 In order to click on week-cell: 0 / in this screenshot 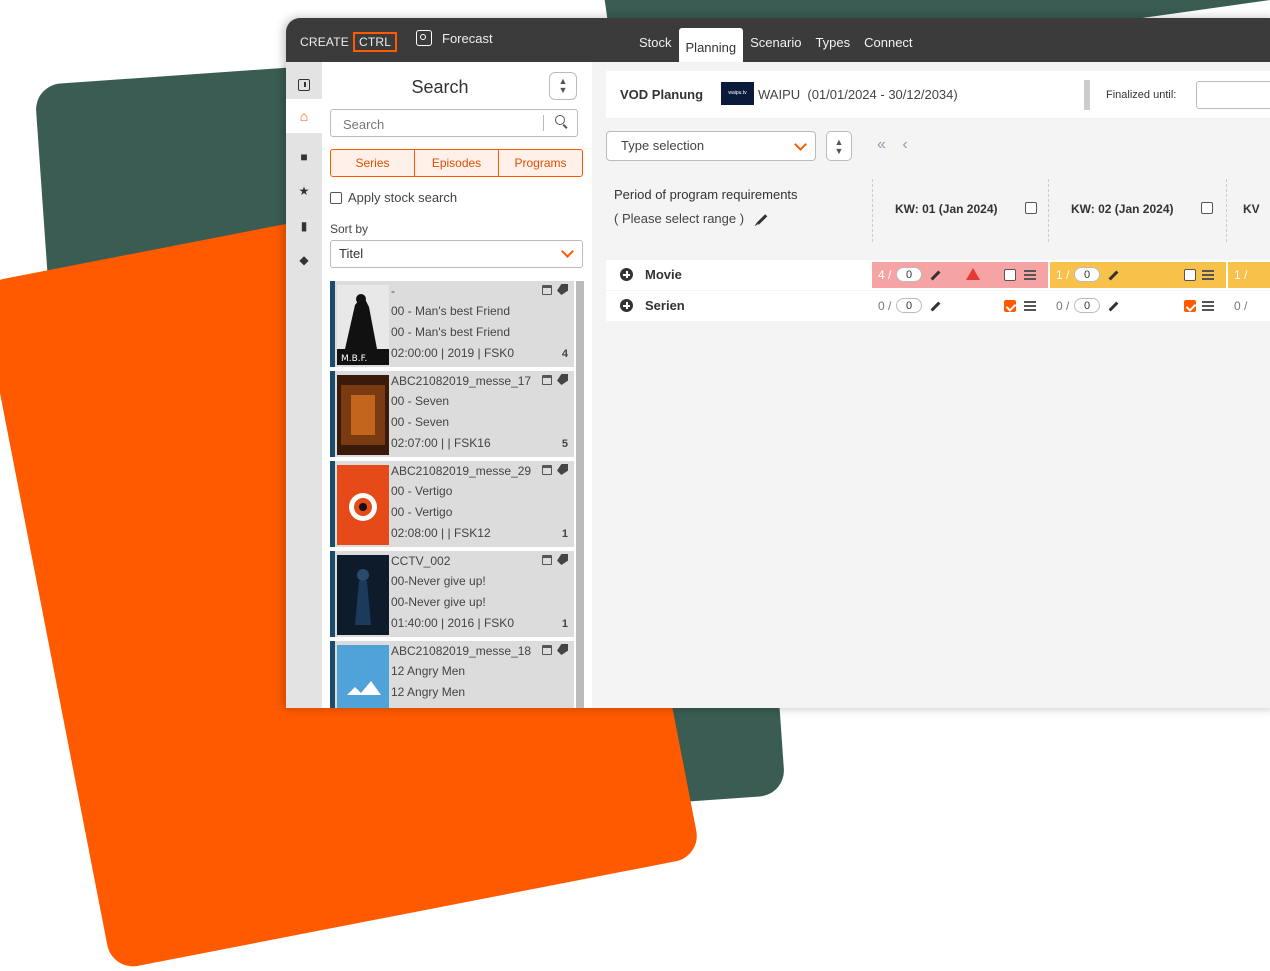, I will do `click(1249, 306)`.